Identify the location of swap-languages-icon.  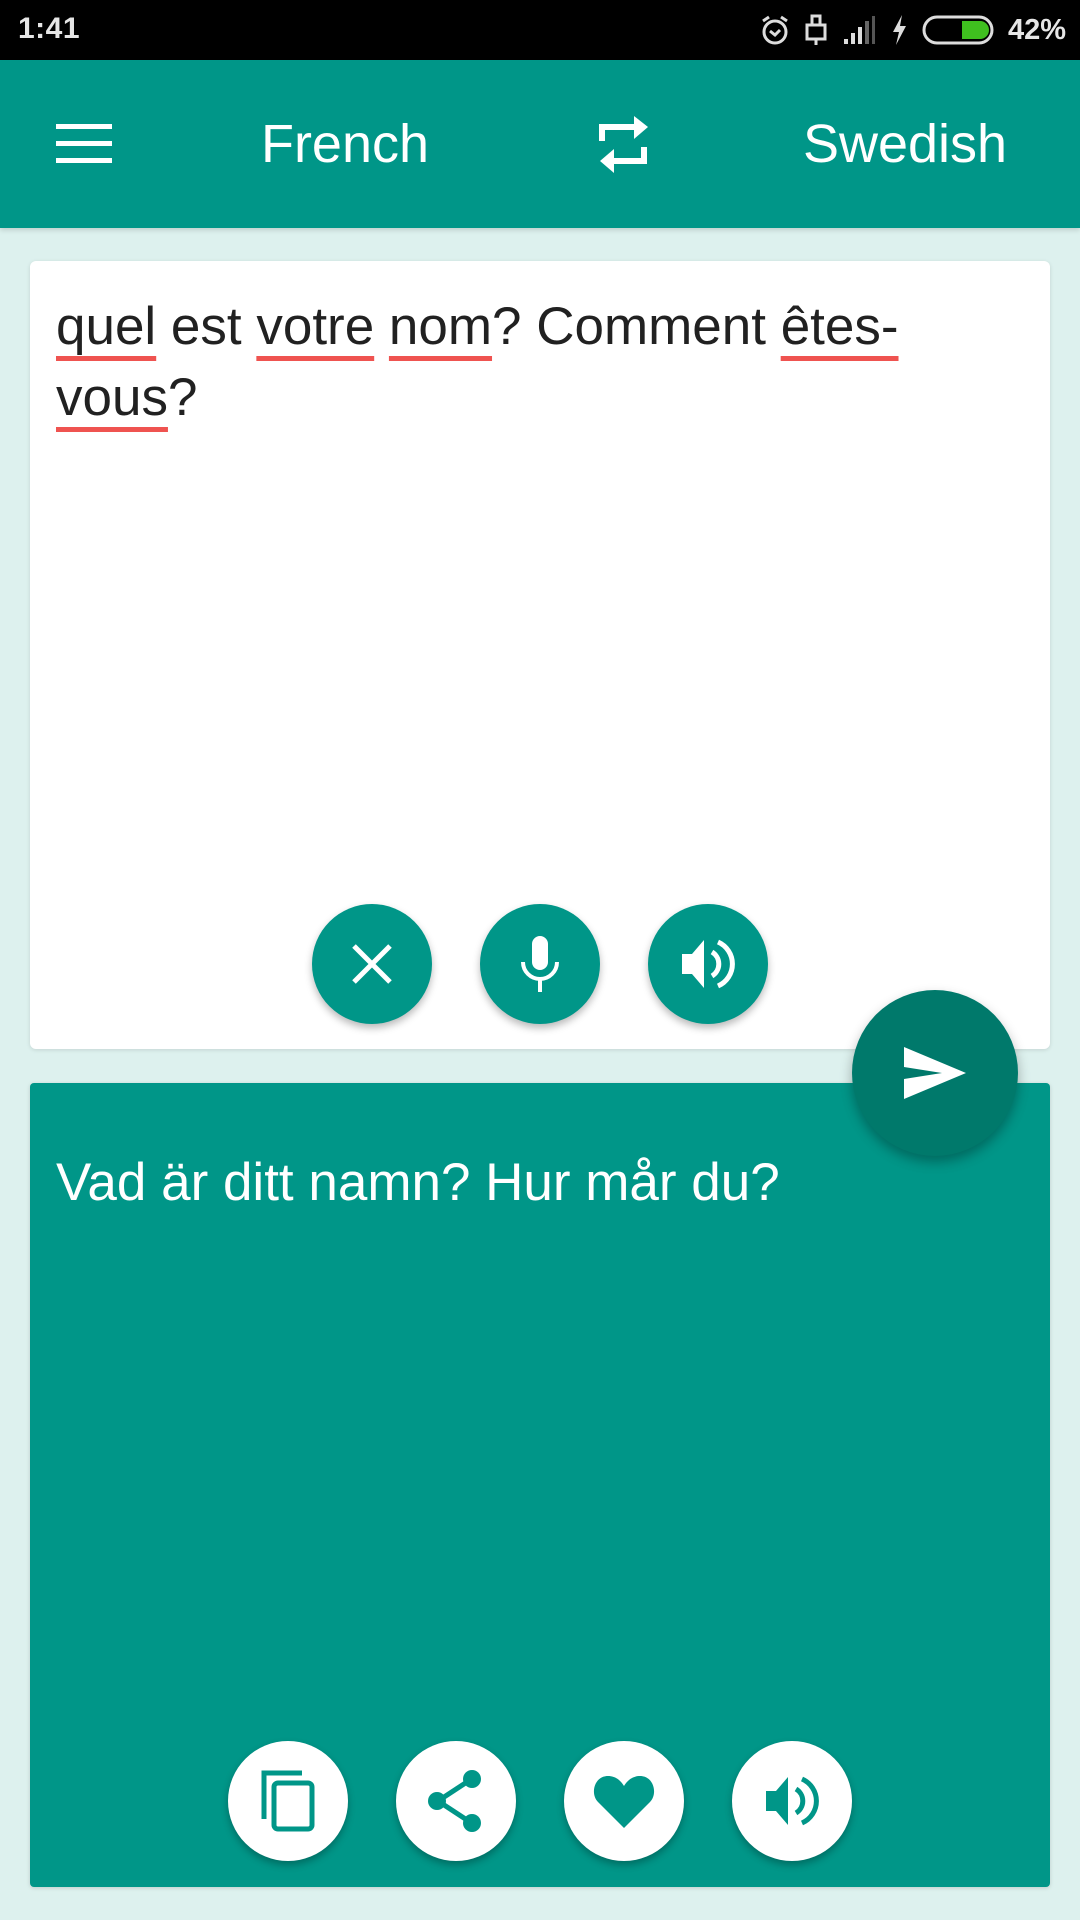
(623, 144).